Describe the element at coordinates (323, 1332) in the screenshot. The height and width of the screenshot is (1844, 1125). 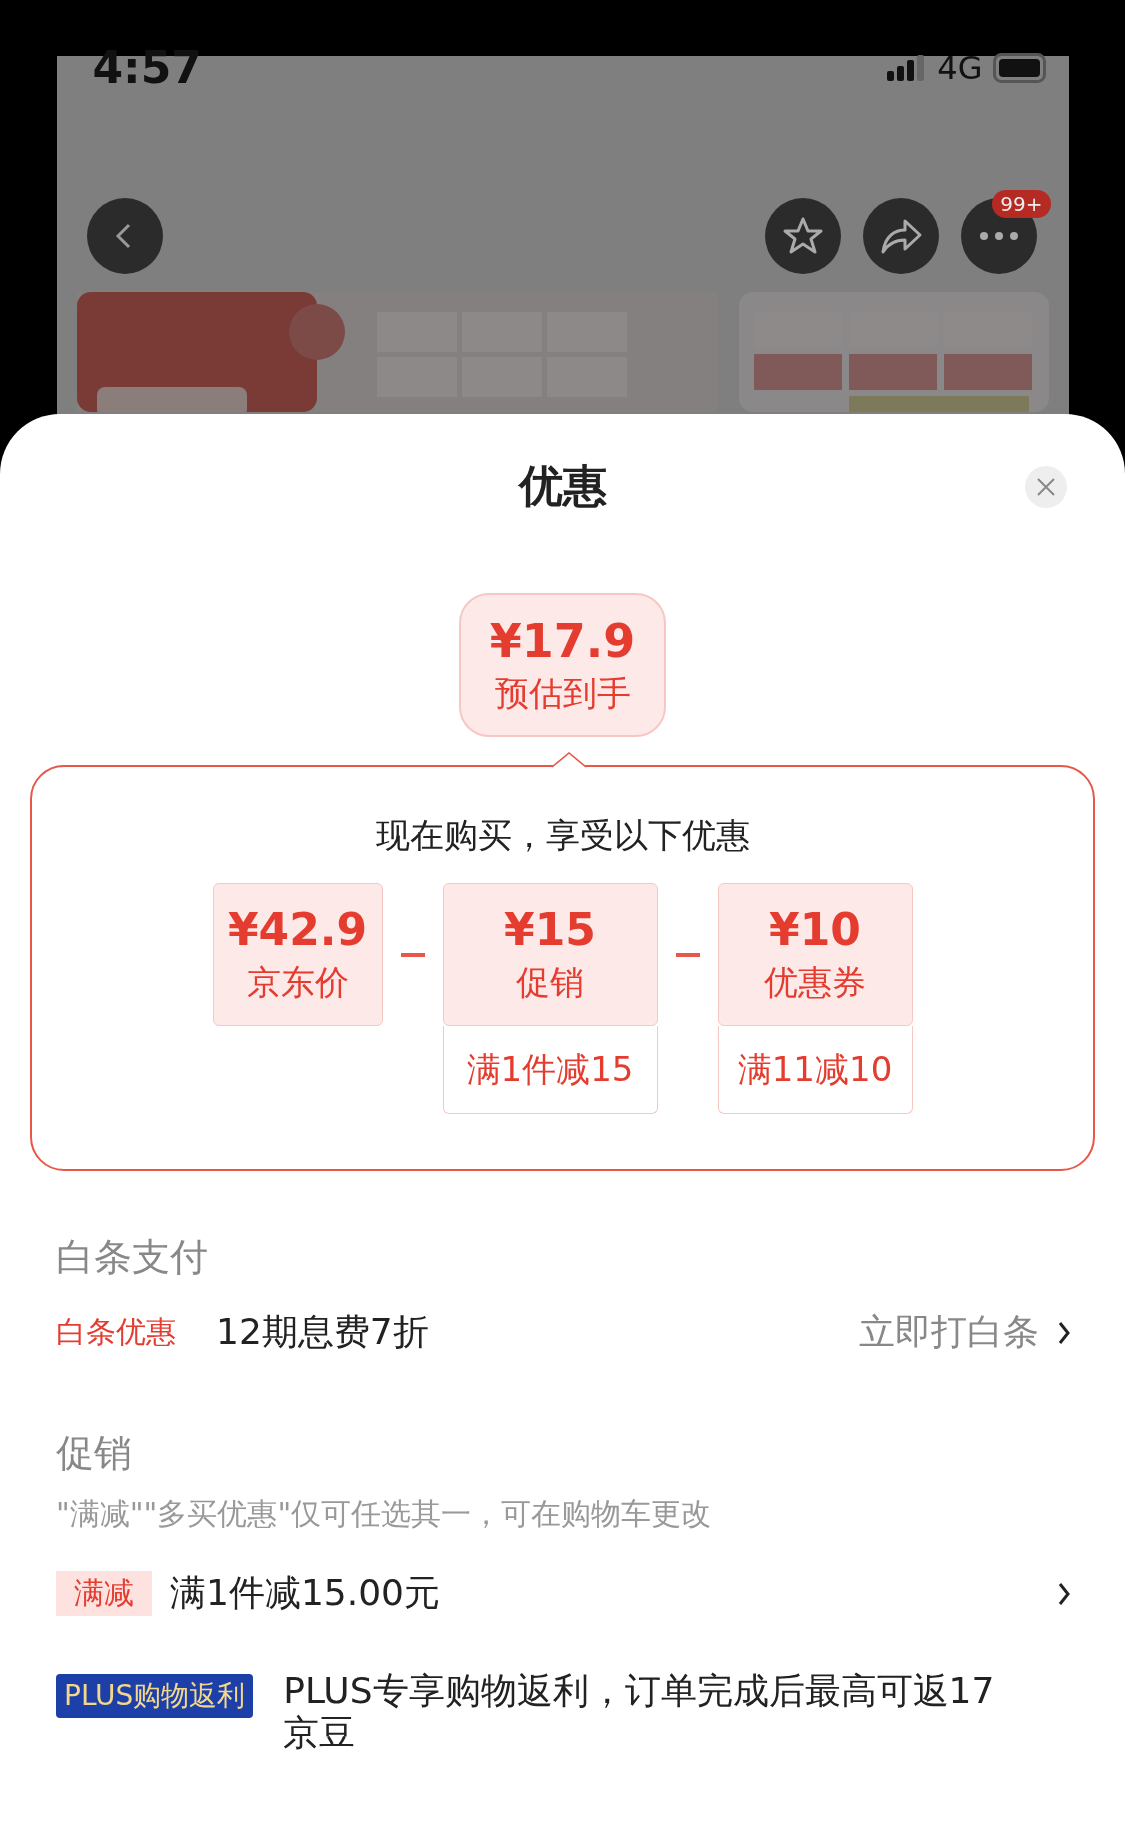
I see `baitiao-text: 12期息费7折` at that location.